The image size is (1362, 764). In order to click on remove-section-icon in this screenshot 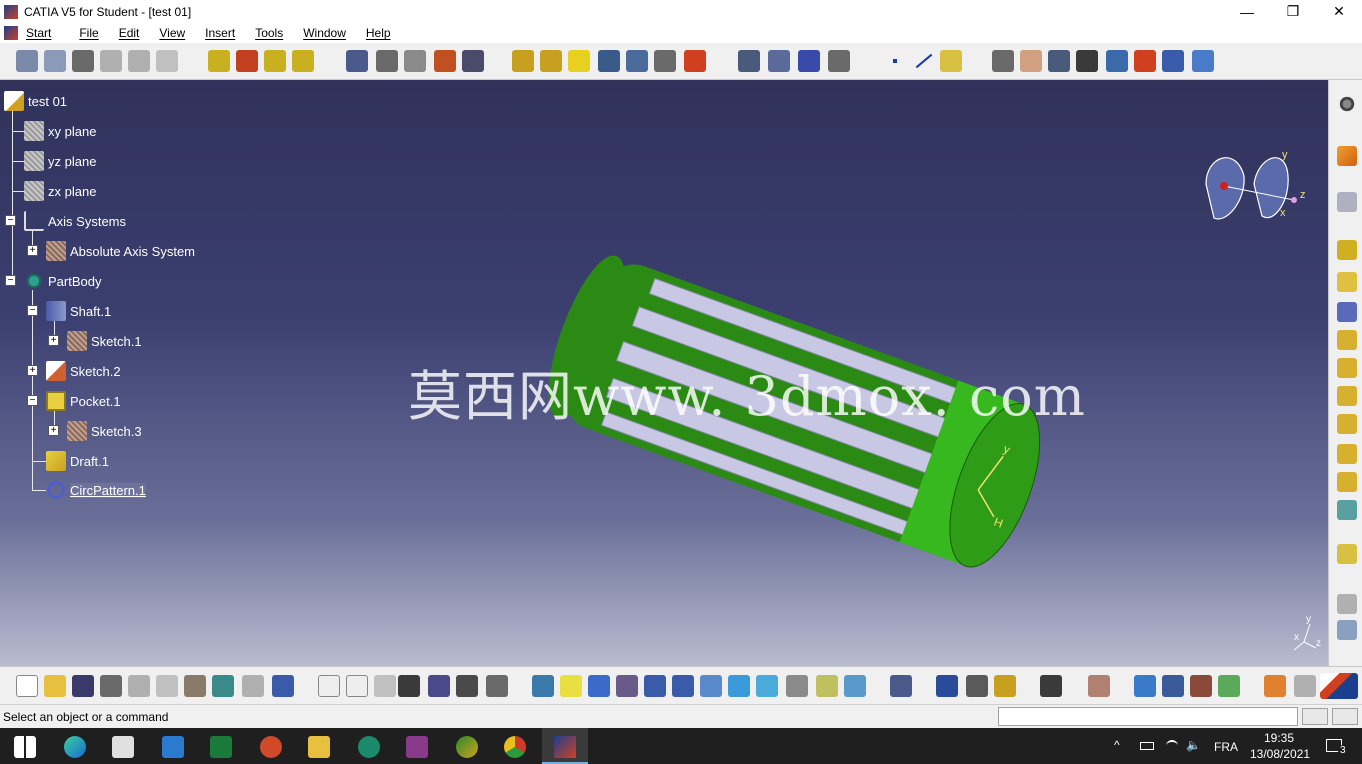, I will do `click(1347, 482)`.